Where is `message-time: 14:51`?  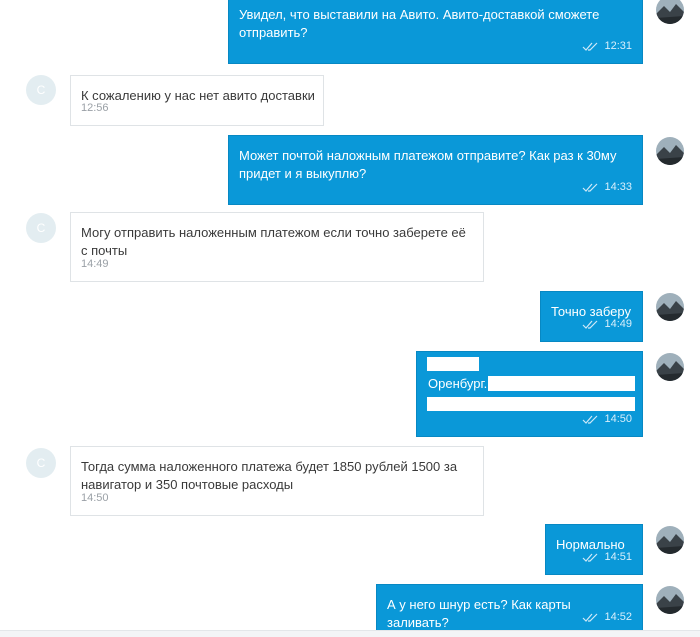
message-time: 14:51 is located at coordinates (618, 557).